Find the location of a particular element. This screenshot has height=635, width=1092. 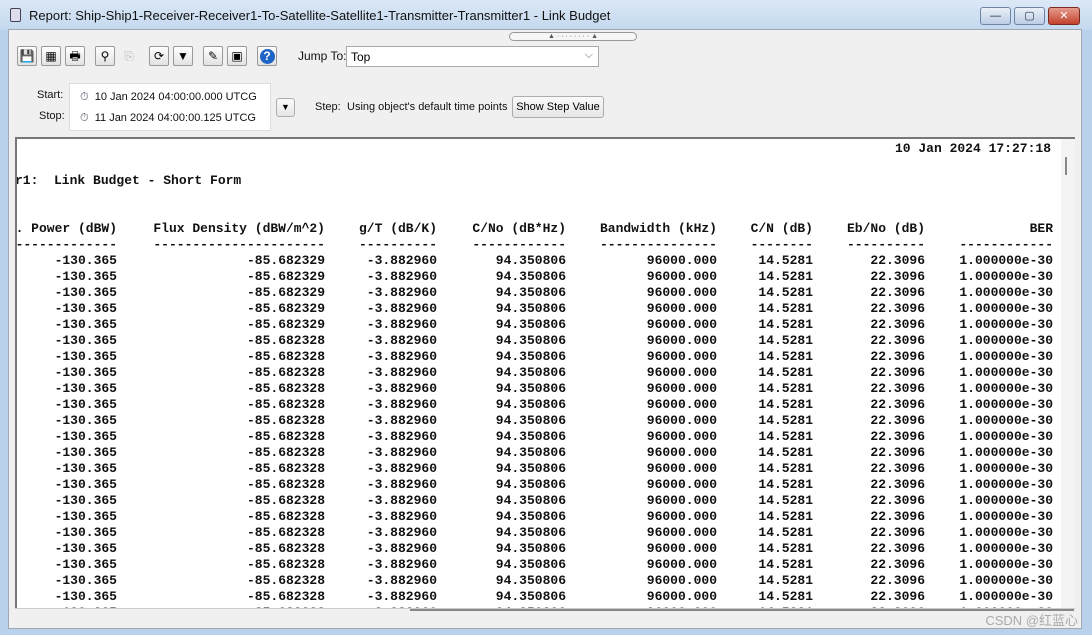

refresh-button: ⟳ is located at coordinates (159, 56).